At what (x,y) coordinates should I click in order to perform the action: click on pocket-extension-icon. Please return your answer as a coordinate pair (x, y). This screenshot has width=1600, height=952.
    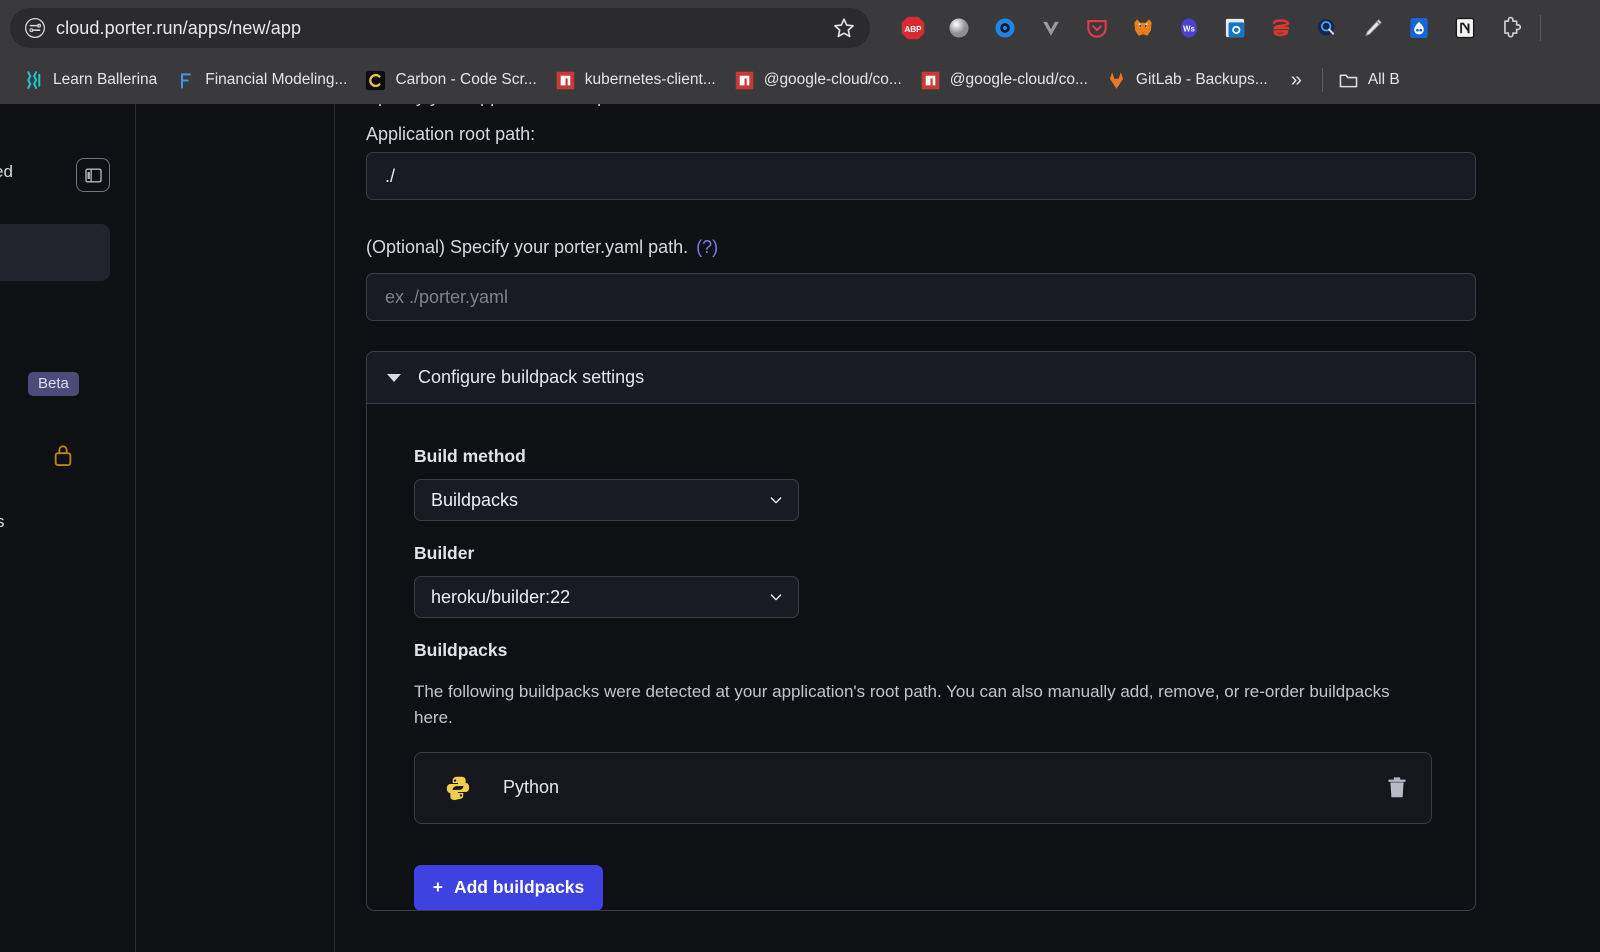
    Looking at the image, I should click on (1097, 28).